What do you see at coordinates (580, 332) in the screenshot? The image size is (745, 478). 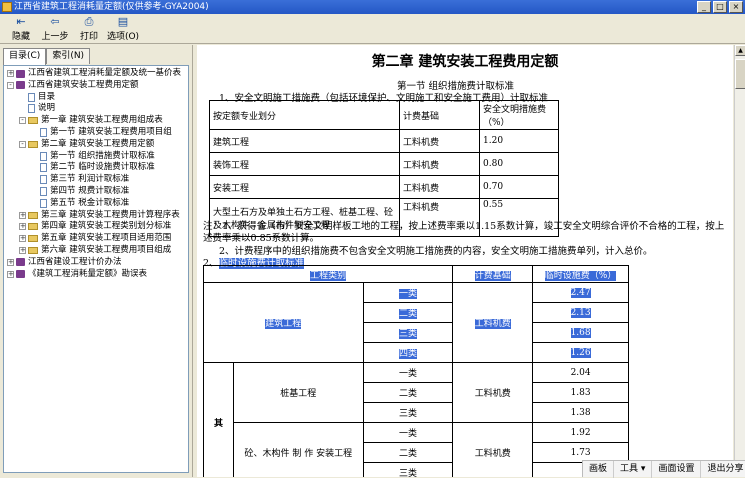 I see `rate-value: 1.68` at bounding box center [580, 332].